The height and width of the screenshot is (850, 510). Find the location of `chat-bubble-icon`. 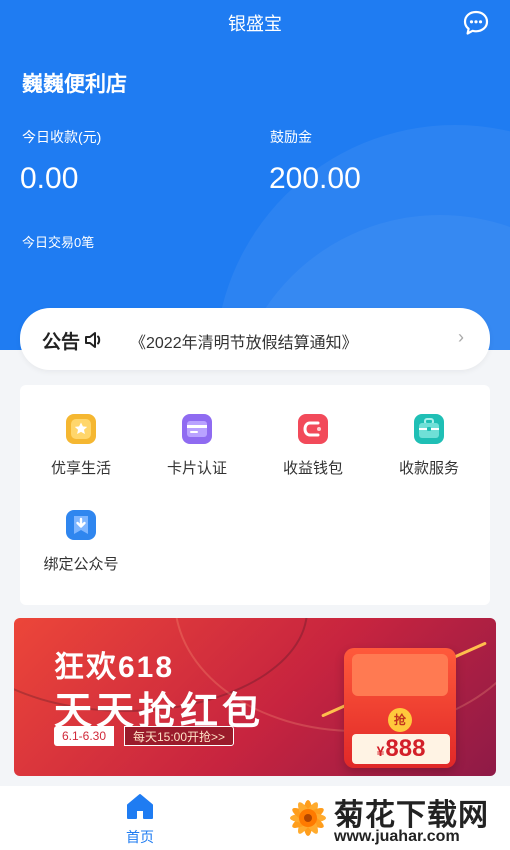

chat-bubble-icon is located at coordinates (476, 23).